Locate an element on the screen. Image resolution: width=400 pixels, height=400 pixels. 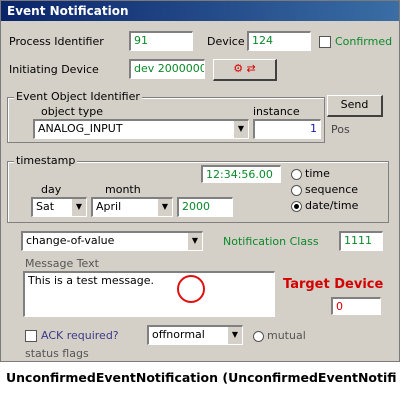
device-number-field: 124 is located at coordinates (279, 41).